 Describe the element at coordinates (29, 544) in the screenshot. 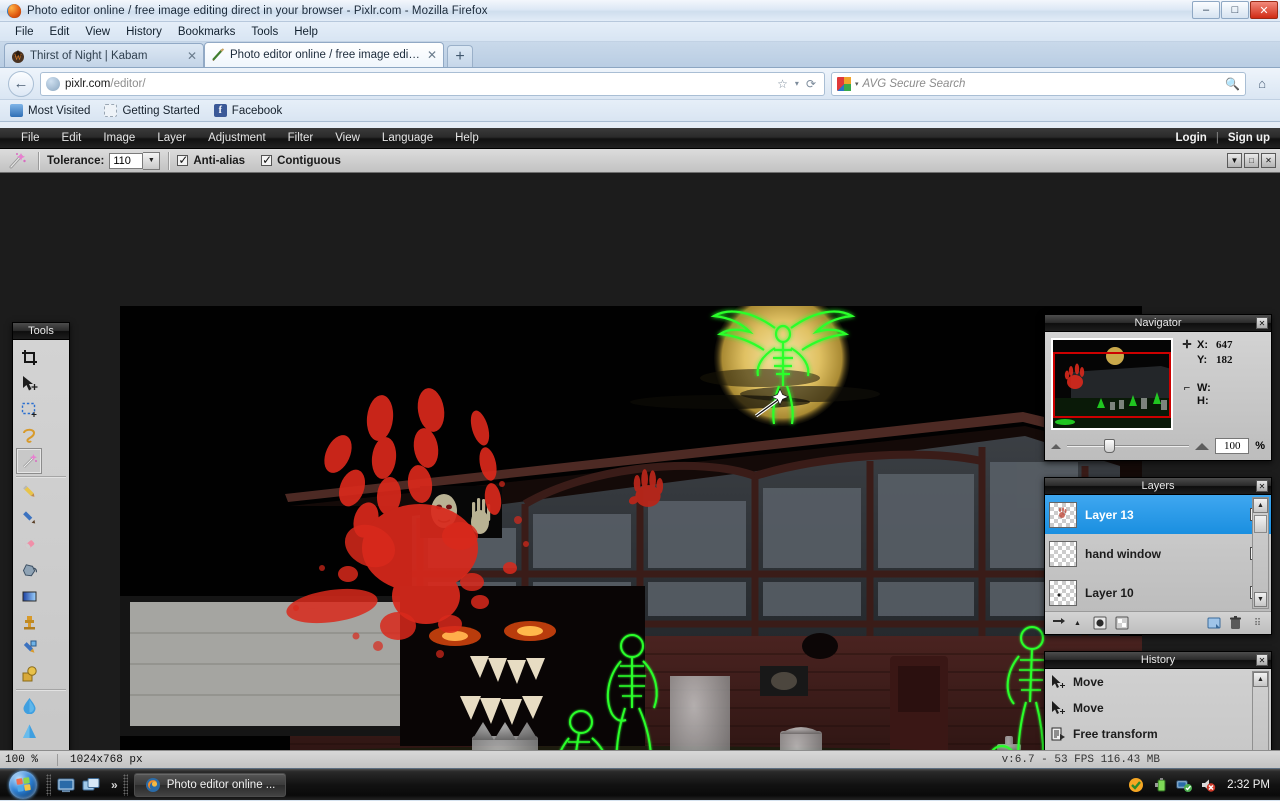

I see `eraser-tool` at that location.